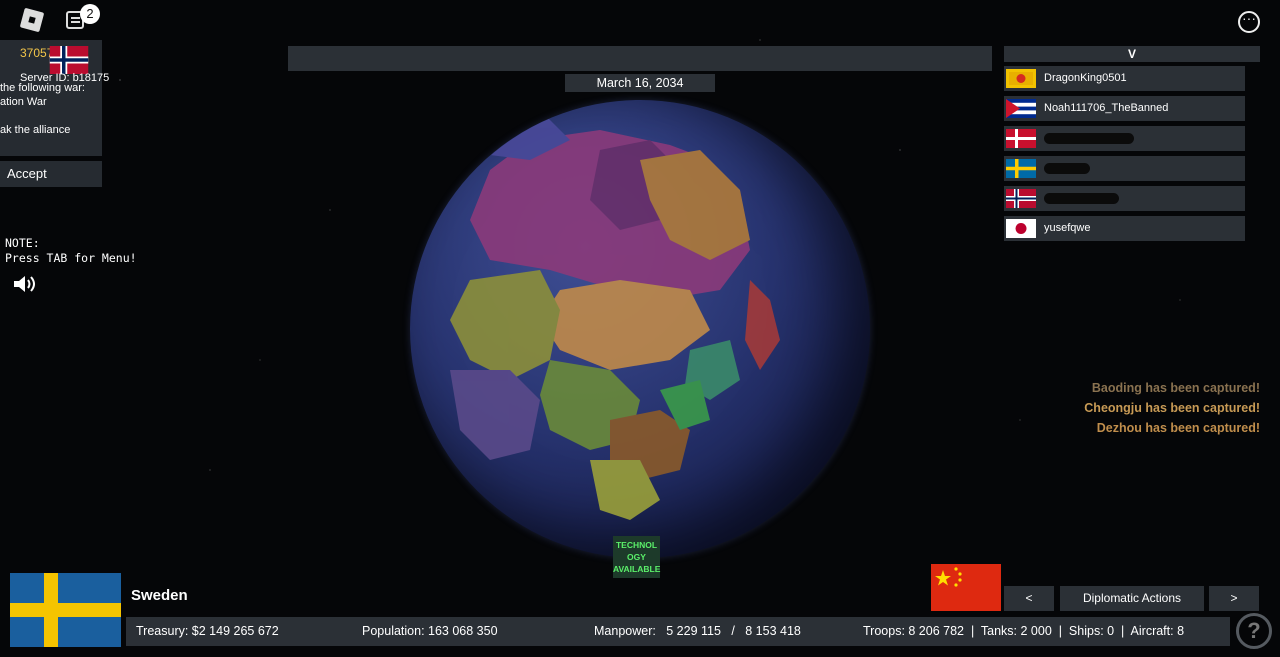 The image size is (1280, 657). Describe the element at coordinates (640, 58) in the screenshot. I see `top-info-bar` at that location.